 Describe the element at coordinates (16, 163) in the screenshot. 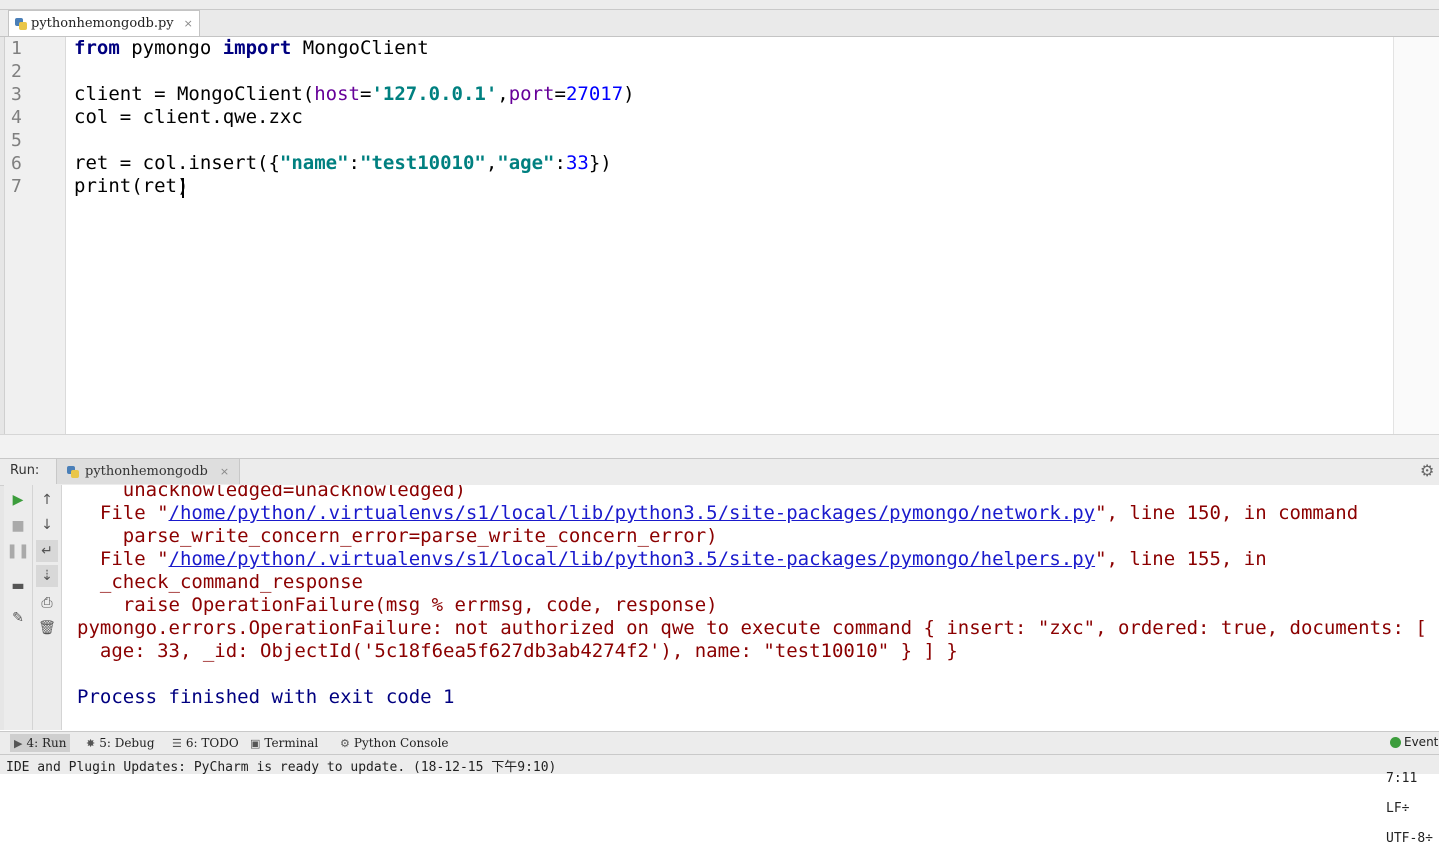

I see `line-number: 6` at that location.